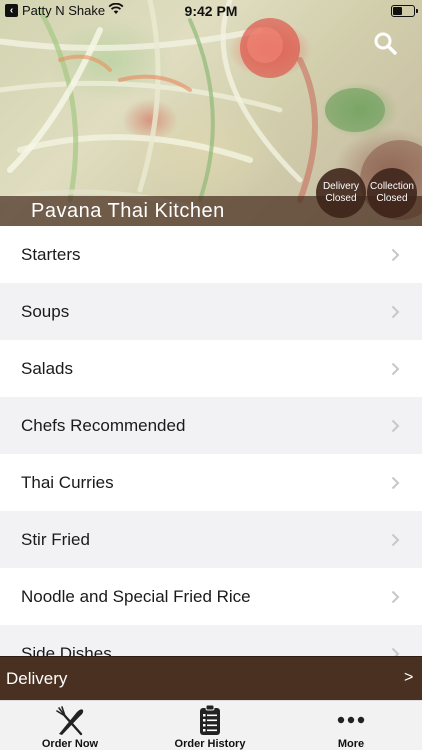 This screenshot has height=750, width=422. I want to click on menu-item-label: Stir Fried, so click(55, 539).